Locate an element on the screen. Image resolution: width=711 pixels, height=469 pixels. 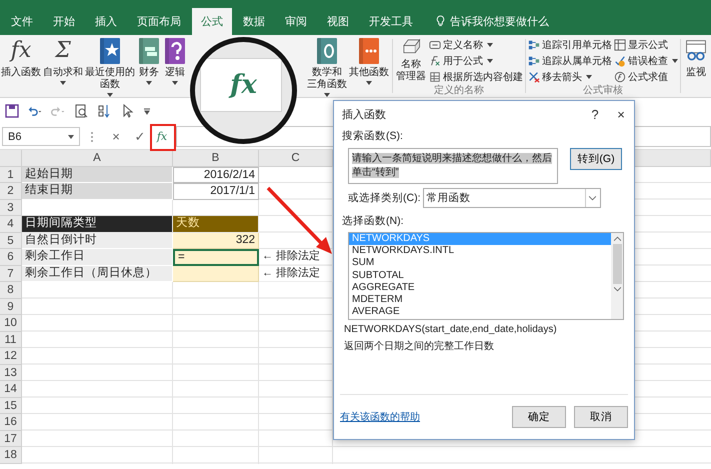
ribbon-button: 逻辑 is located at coordinates (175, 67).